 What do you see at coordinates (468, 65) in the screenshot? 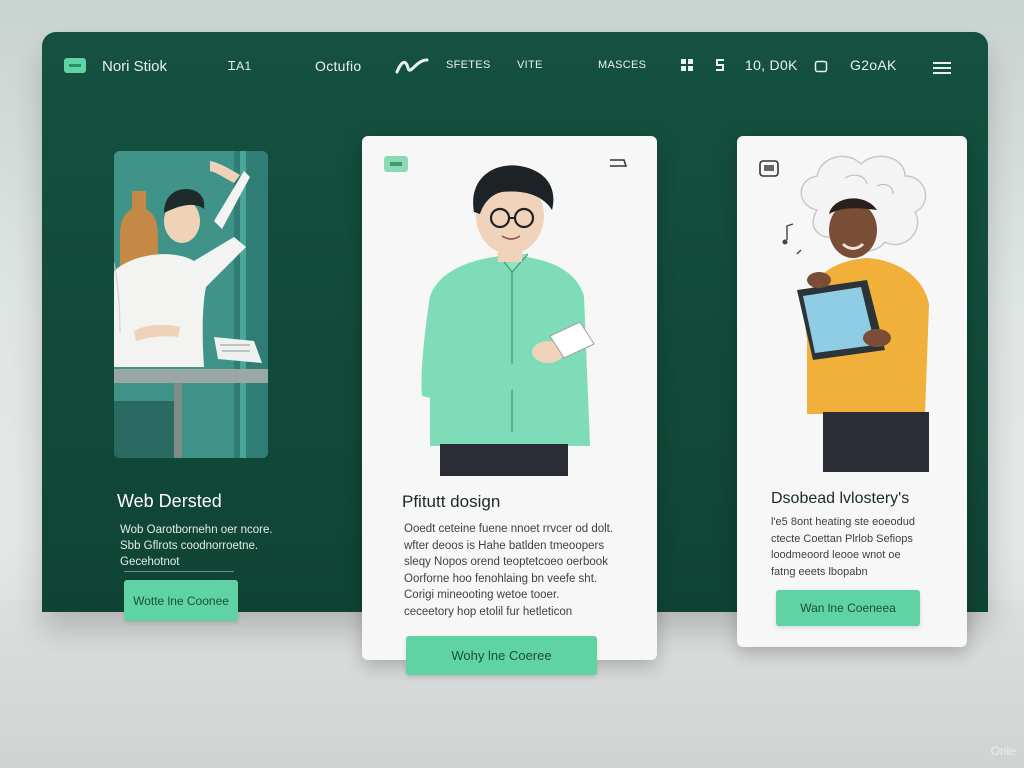
I see `nav-item-3: SFETES` at bounding box center [468, 65].